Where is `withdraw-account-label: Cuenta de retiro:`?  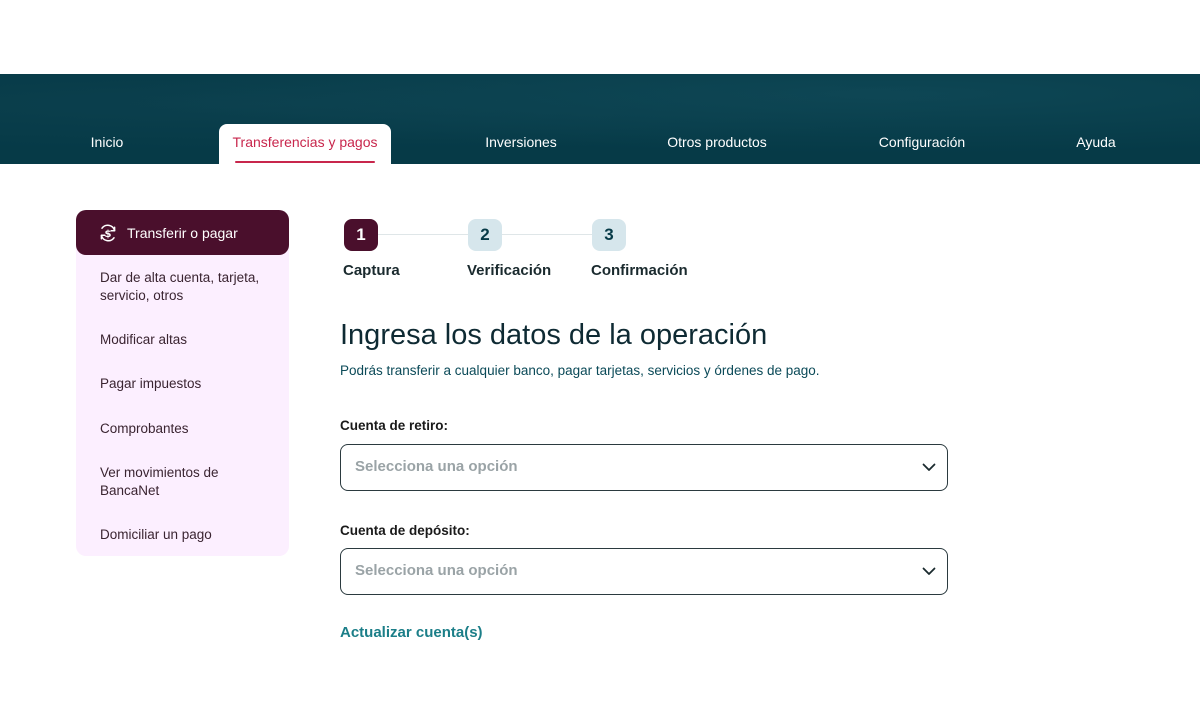 withdraw-account-label: Cuenta de retiro: is located at coordinates (394, 425).